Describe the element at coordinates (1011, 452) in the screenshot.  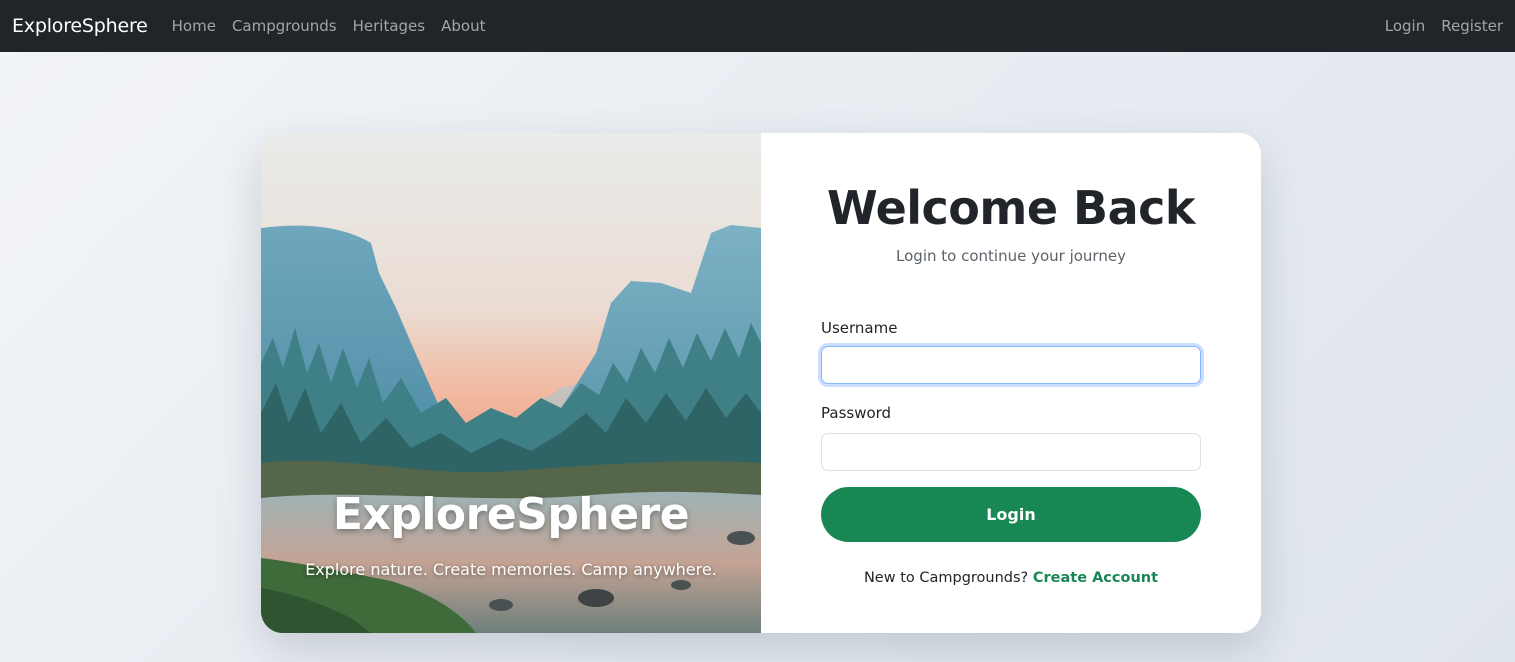
I see `password-input` at that location.